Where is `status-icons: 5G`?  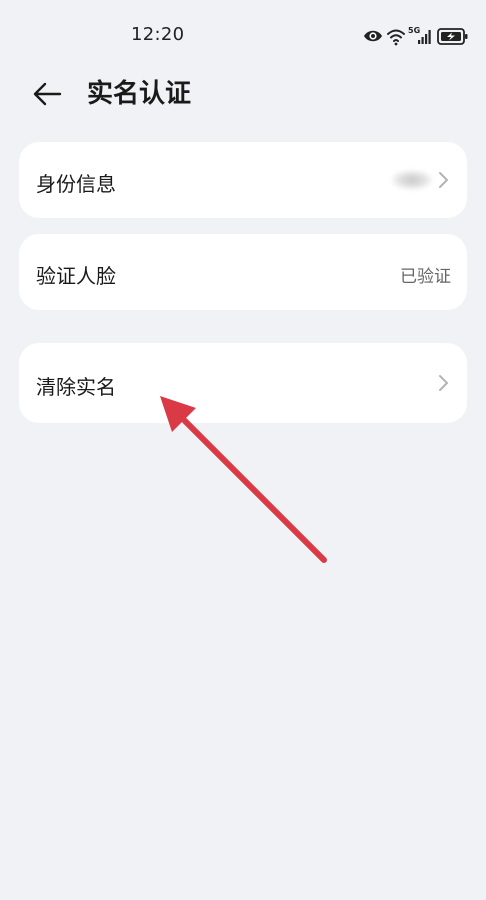 status-icons: 5G is located at coordinates (416, 36).